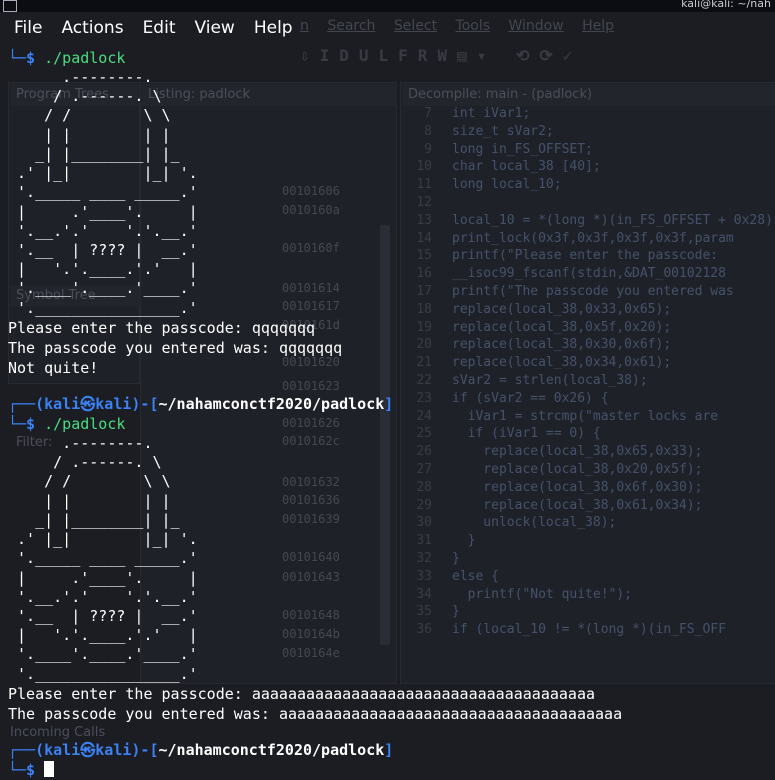 This screenshot has height=780, width=775. What do you see at coordinates (311, 482) in the screenshot?
I see `listing-address: 00101632` at bounding box center [311, 482].